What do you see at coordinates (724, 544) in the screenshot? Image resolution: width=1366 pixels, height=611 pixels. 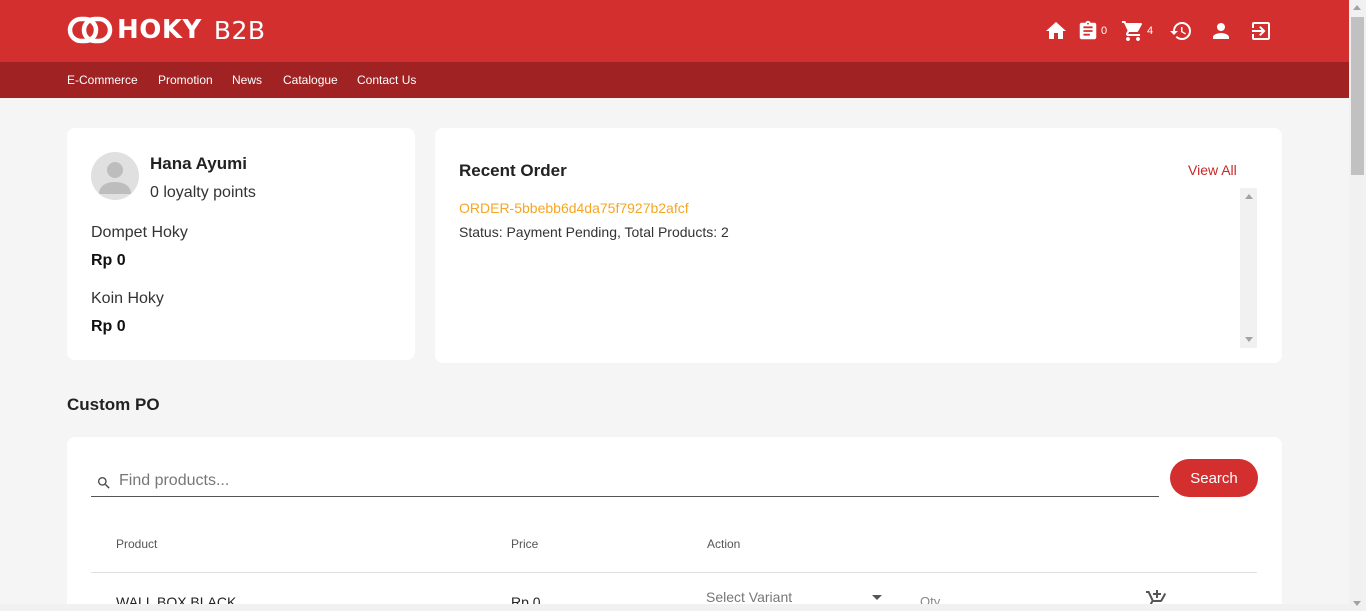 I see `column-header-action: Action` at bounding box center [724, 544].